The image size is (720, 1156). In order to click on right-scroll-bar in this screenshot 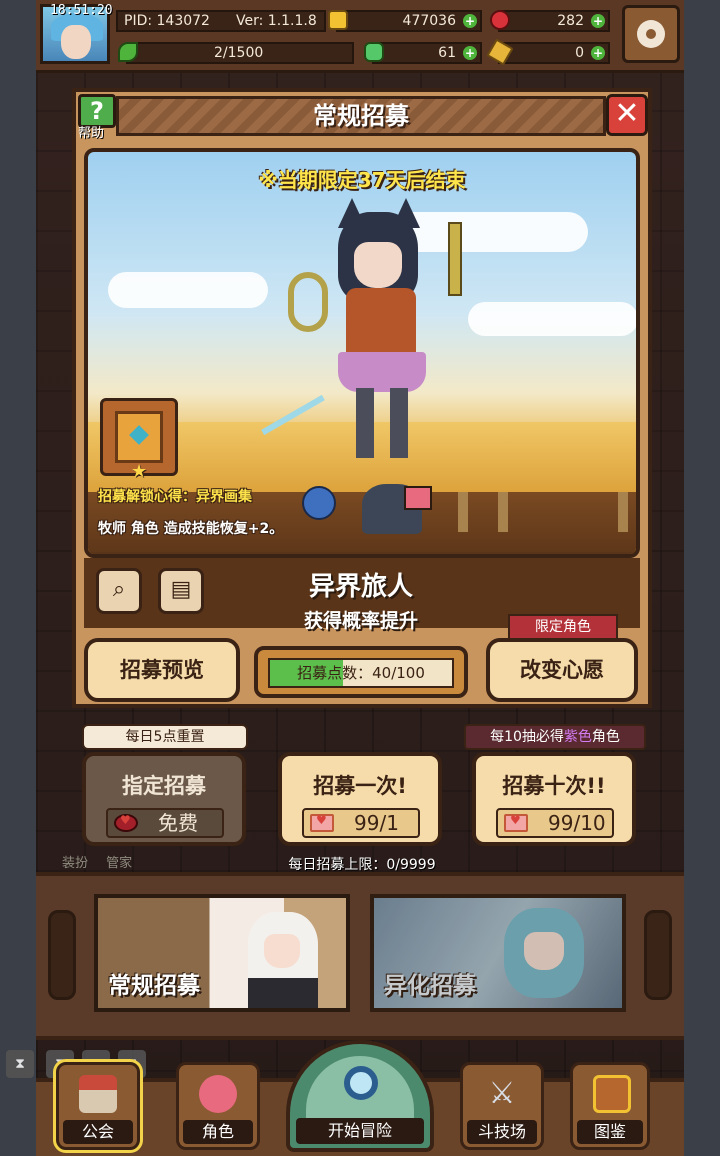, I will do `click(658, 955)`.